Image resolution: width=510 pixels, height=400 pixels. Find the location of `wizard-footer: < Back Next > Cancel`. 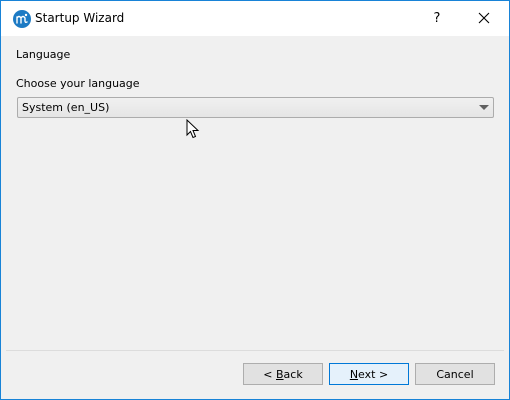

wizard-footer: < Back Next > Cancel is located at coordinates (255, 372).